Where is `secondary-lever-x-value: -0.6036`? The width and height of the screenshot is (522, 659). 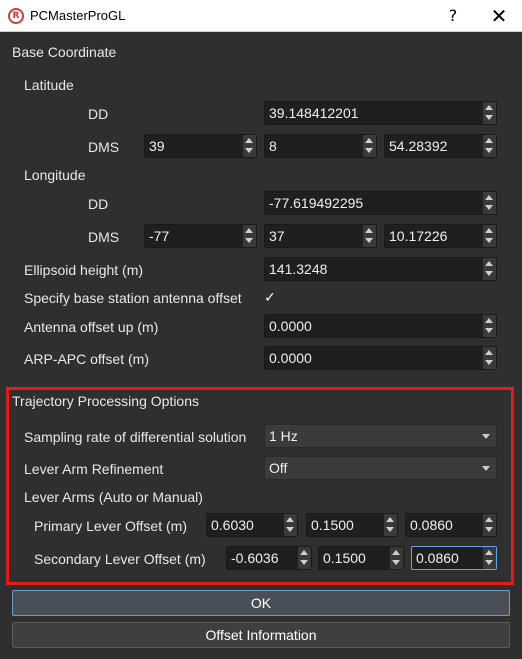 secondary-lever-x-value: -0.6036 is located at coordinates (255, 558).